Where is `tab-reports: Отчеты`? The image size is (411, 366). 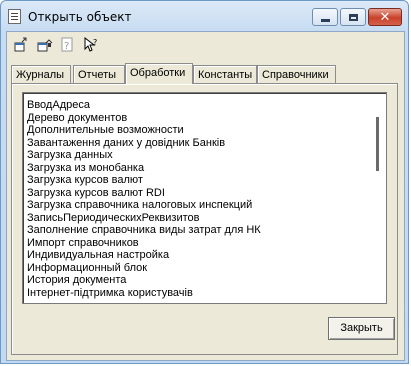 tab-reports: Отчеты is located at coordinates (99, 74).